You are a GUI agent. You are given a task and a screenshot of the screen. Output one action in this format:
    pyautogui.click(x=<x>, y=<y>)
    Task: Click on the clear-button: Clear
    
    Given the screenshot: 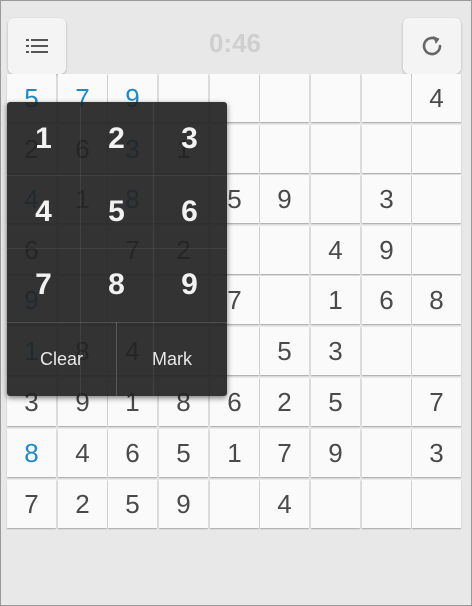 What is the action you would take?
    pyautogui.click(x=61, y=359)
    